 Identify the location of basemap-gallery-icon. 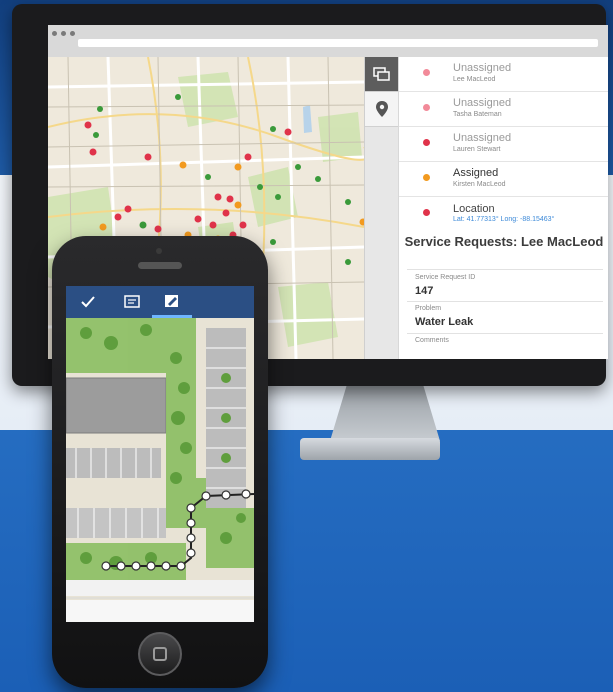
(381, 74).